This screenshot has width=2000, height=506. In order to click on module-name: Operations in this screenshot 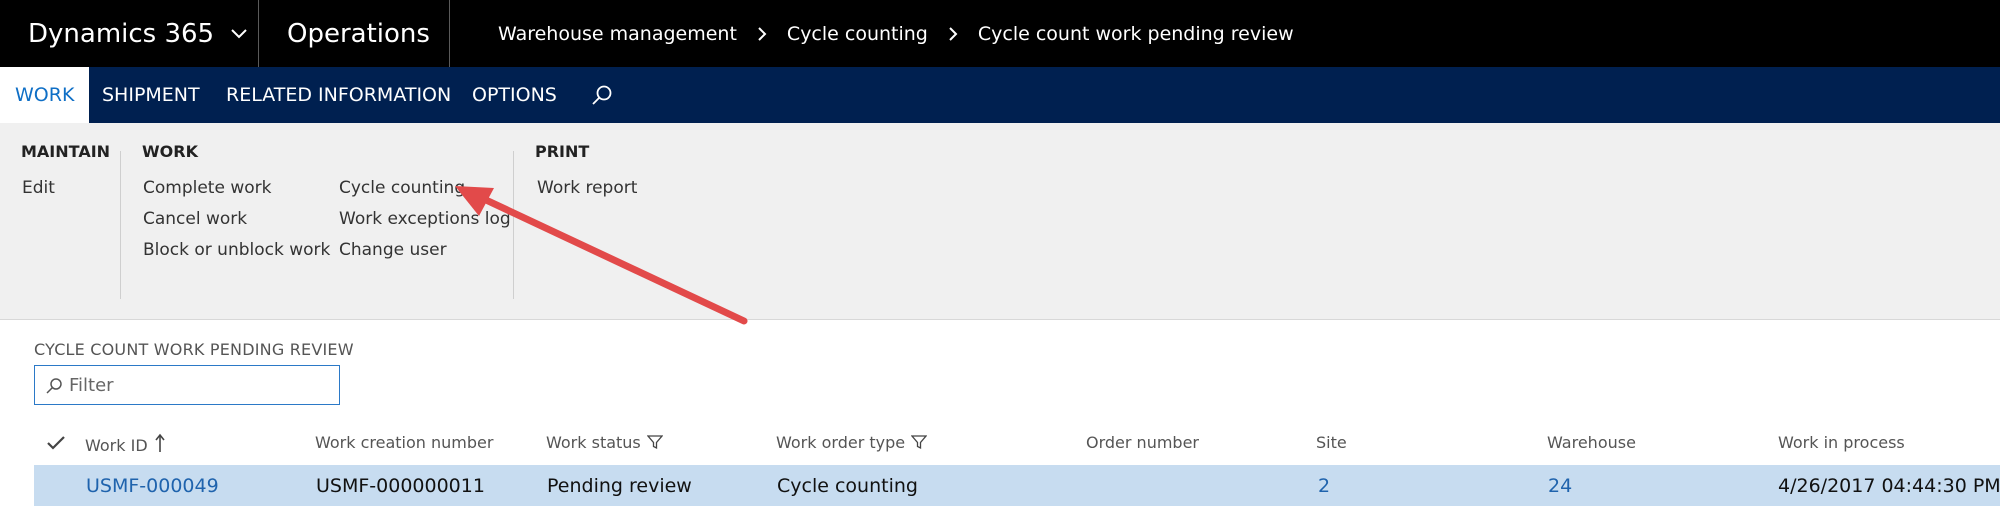, I will do `click(358, 33)`.